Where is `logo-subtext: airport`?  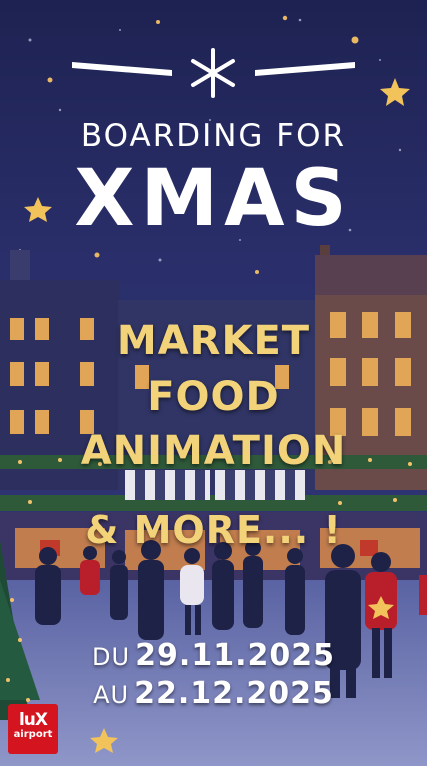 logo-subtext: airport is located at coordinates (33, 734).